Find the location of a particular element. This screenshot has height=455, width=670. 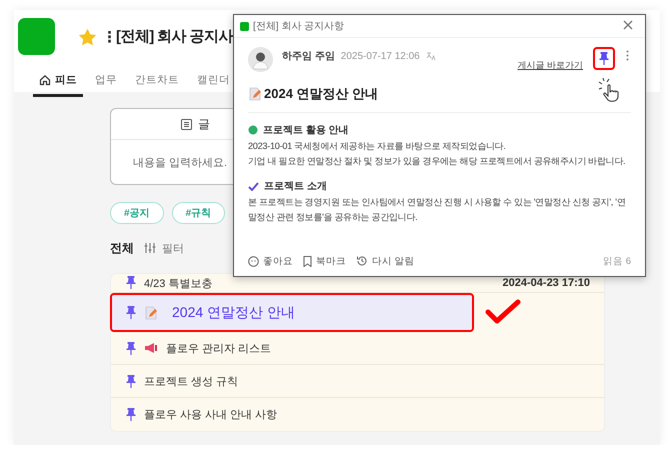

home-icon is located at coordinates (45, 80).